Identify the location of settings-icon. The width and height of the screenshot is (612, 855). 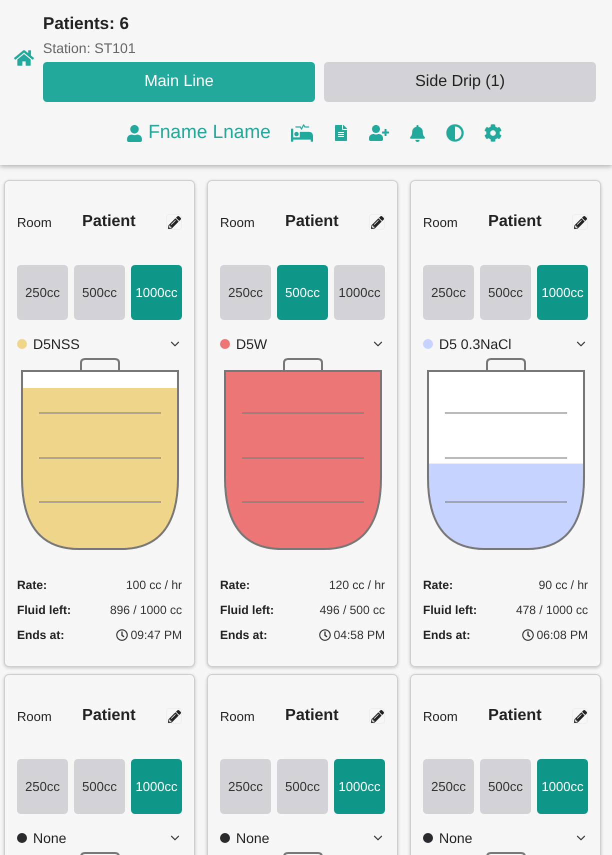
(493, 133).